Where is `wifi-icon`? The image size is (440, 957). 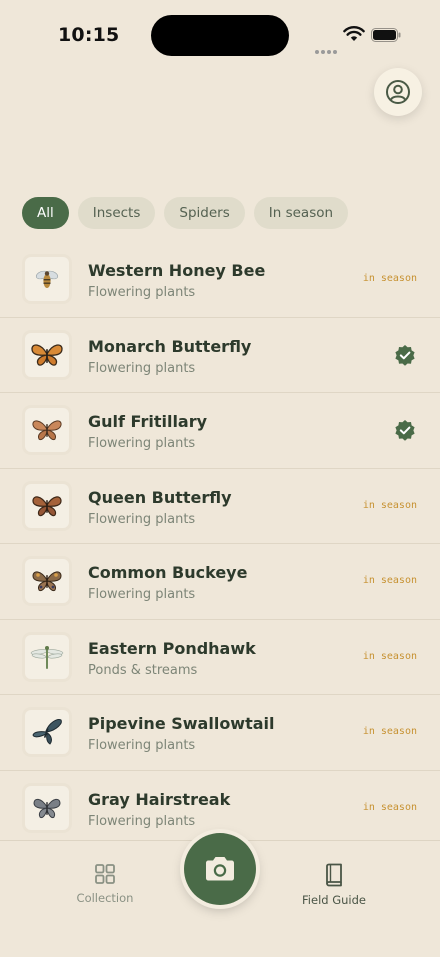
wifi-icon is located at coordinates (354, 33).